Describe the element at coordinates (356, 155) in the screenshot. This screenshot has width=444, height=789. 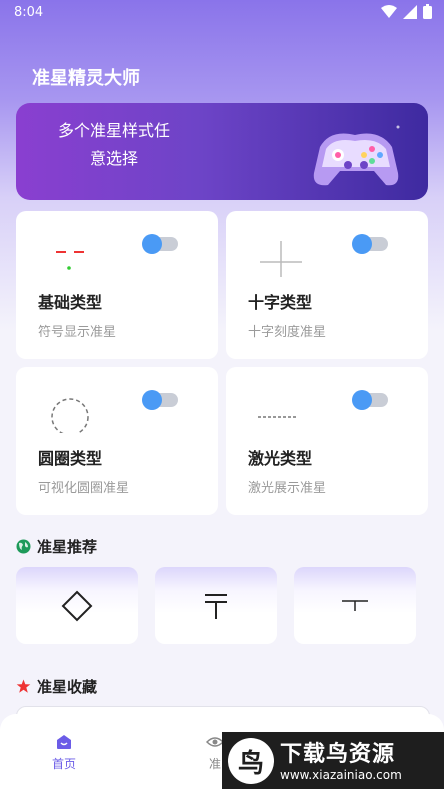
I see `gamepad-icon` at that location.